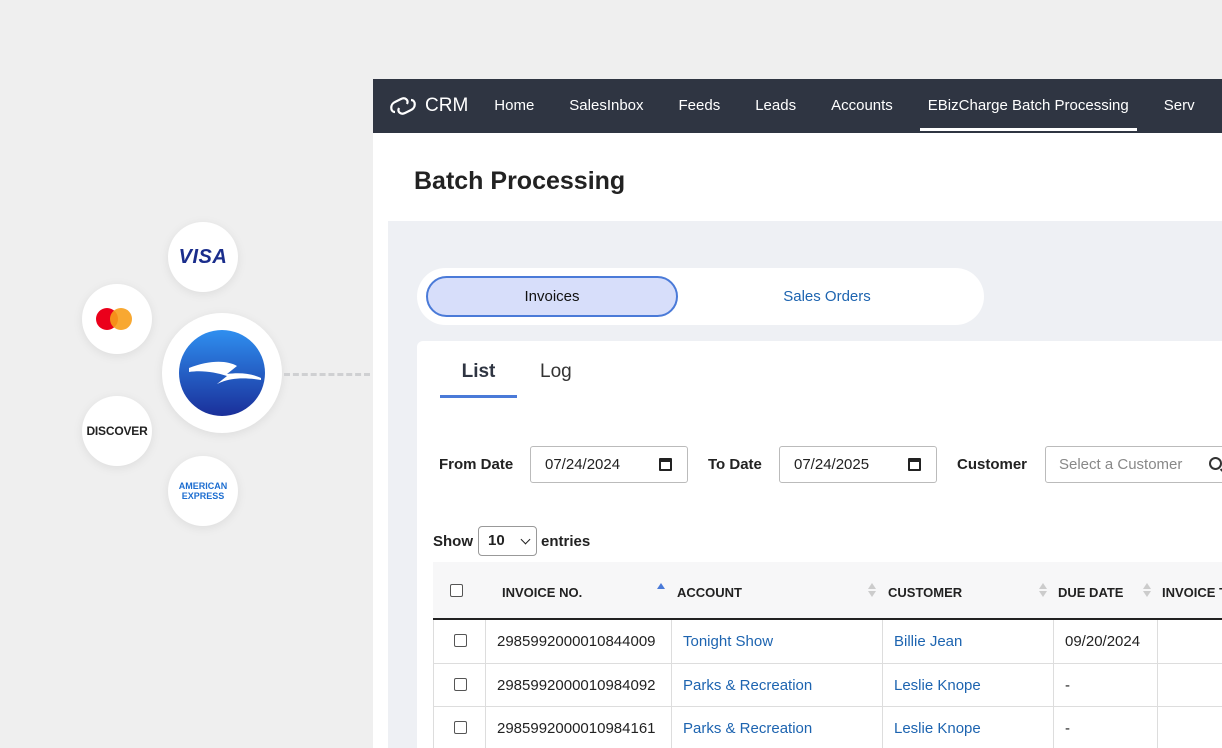  Describe the element at coordinates (583, 464) in the screenshot. I see `from-date-value: 07/24/2024` at that location.